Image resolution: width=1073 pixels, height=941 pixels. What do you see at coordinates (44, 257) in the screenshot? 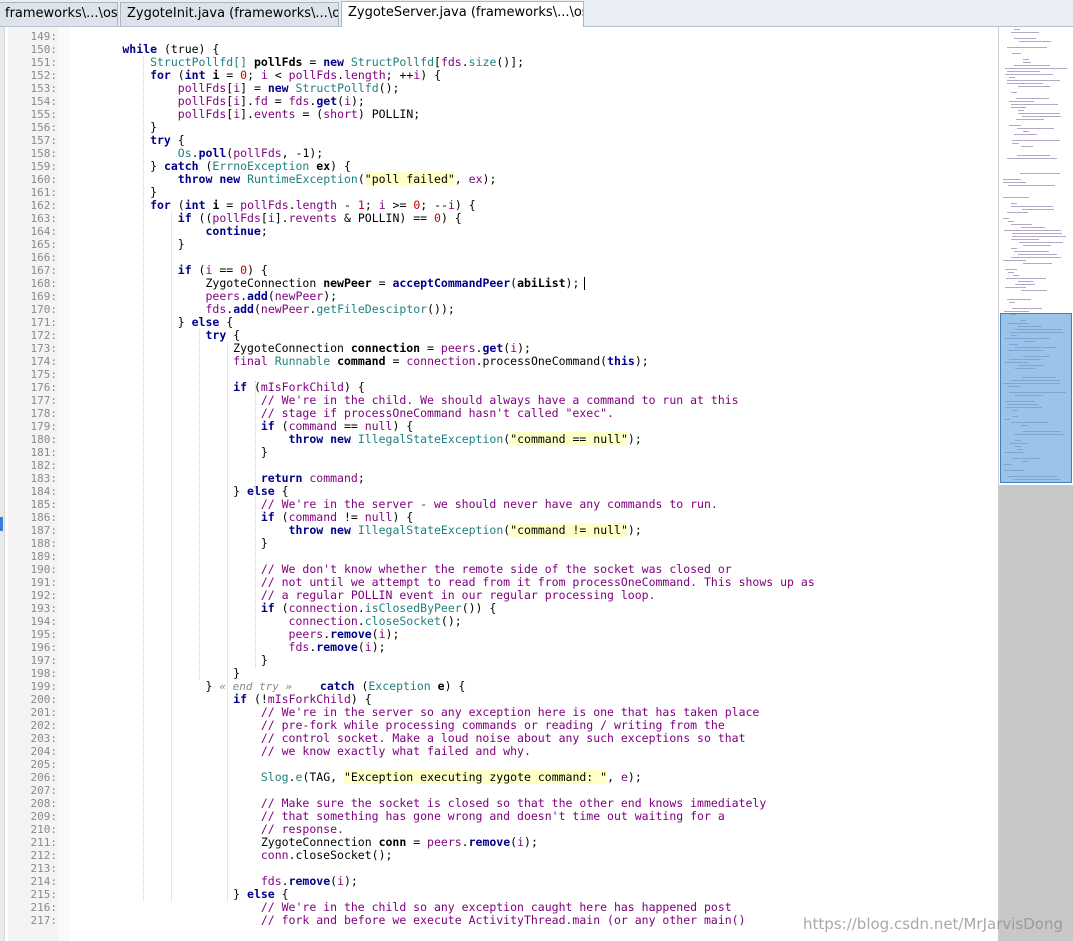
I see `line-number: 166:` at bounding box center [44, 257].